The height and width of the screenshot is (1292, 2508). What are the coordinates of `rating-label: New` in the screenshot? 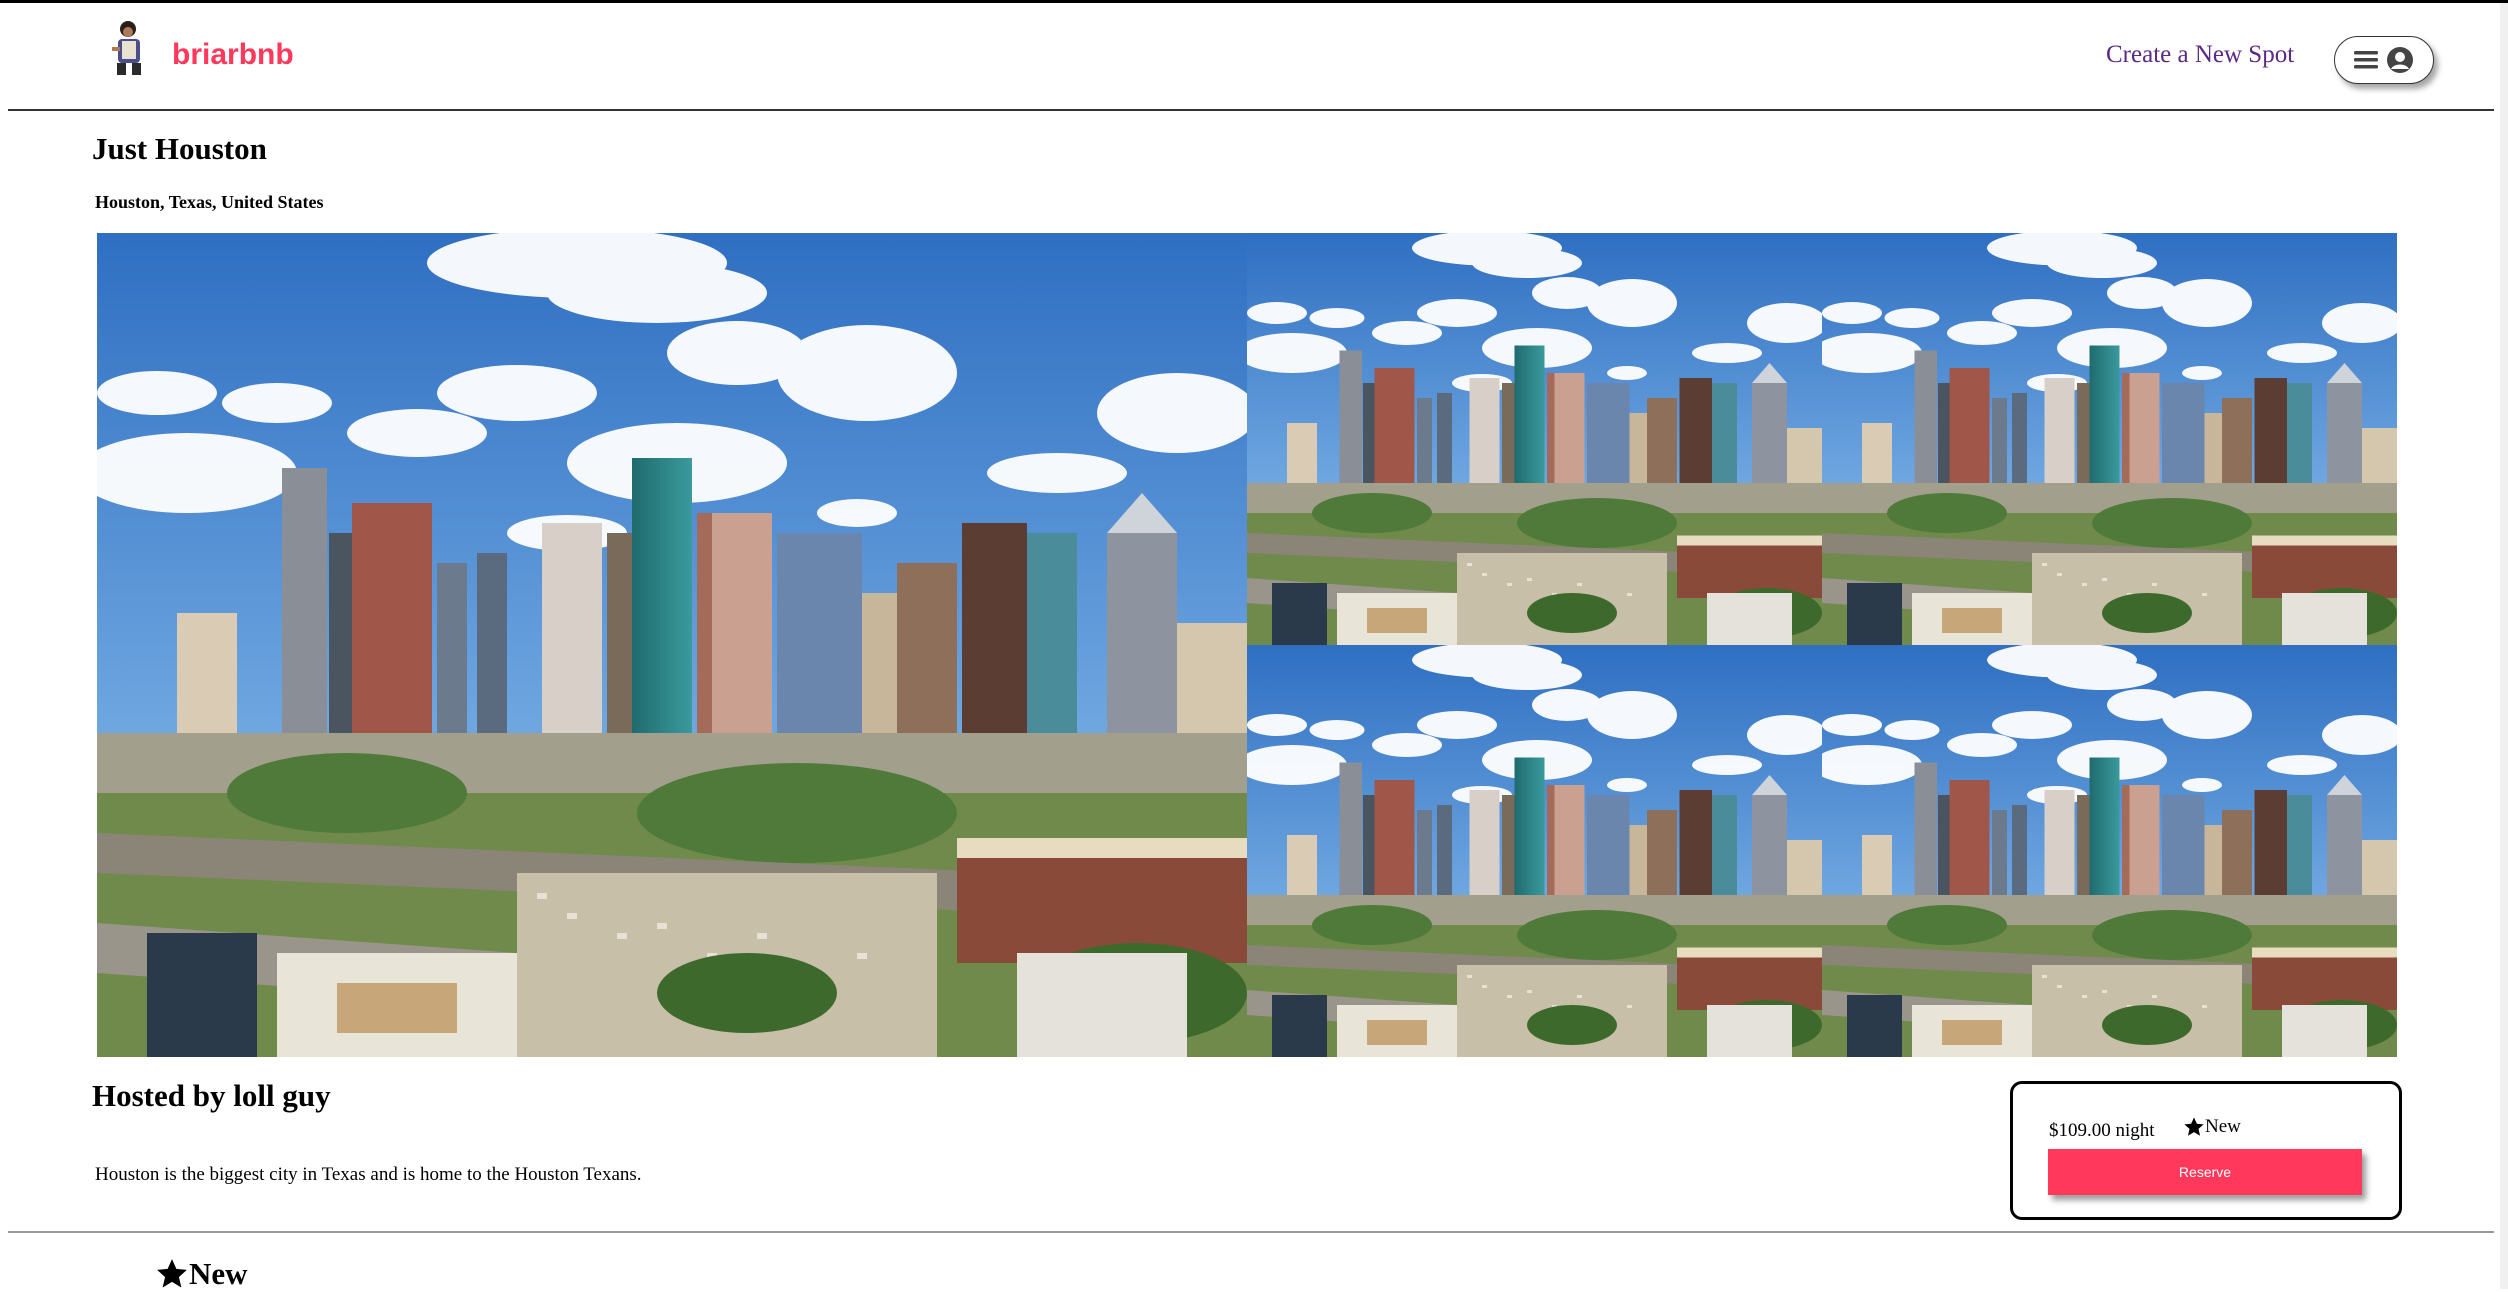 It's located at (2223, 1126).